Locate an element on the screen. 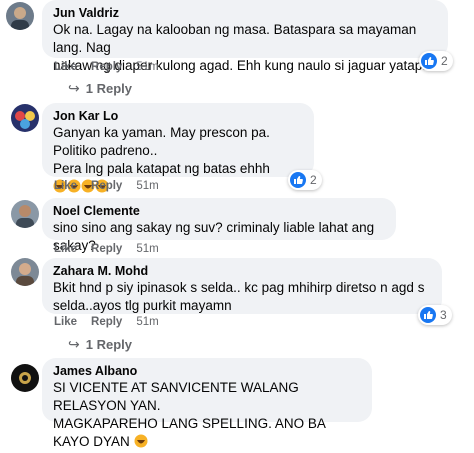 The width and height of the screenshot is (474, 453). comment-text: Pera lng pala katapat ng batas ehhh is located at coordinates (178, 179).